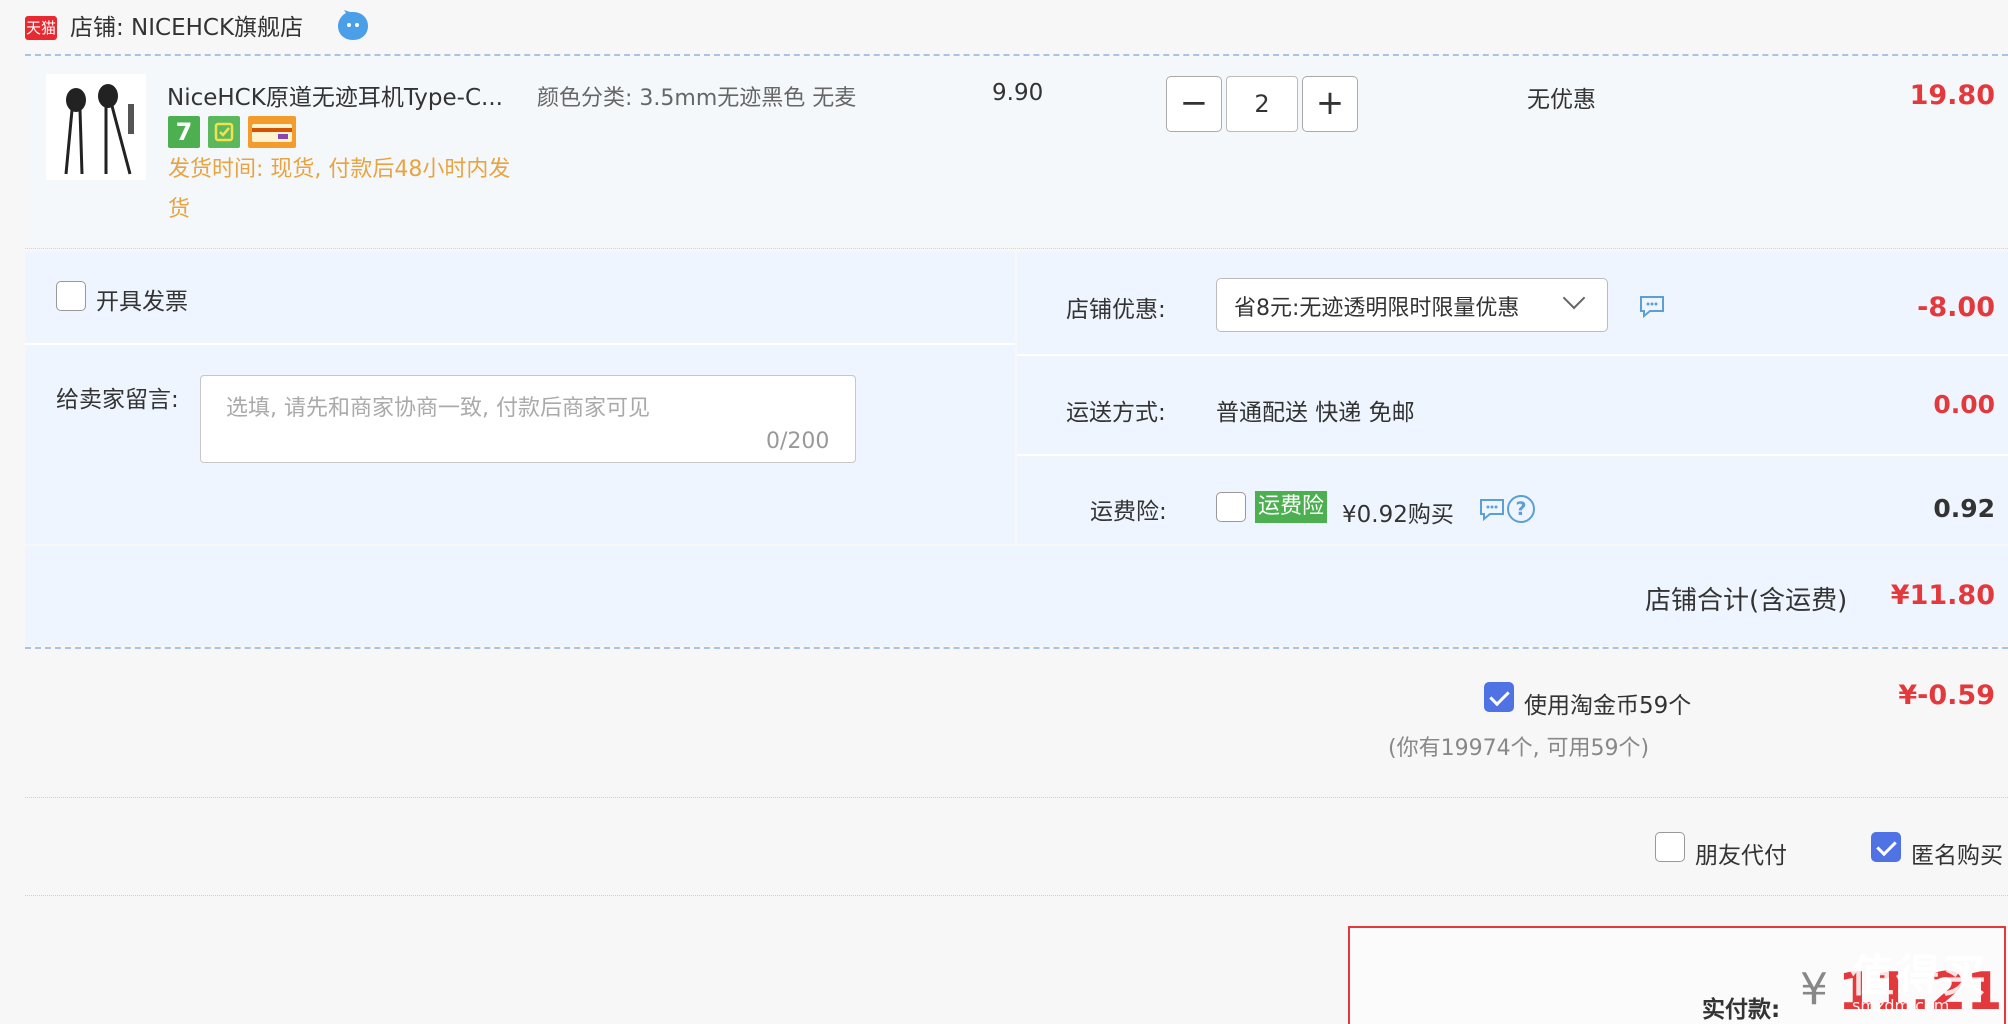 Image resolution: width=2008 pixels, height=1024 pixels. I want to click on product-image, so click(96, 127).